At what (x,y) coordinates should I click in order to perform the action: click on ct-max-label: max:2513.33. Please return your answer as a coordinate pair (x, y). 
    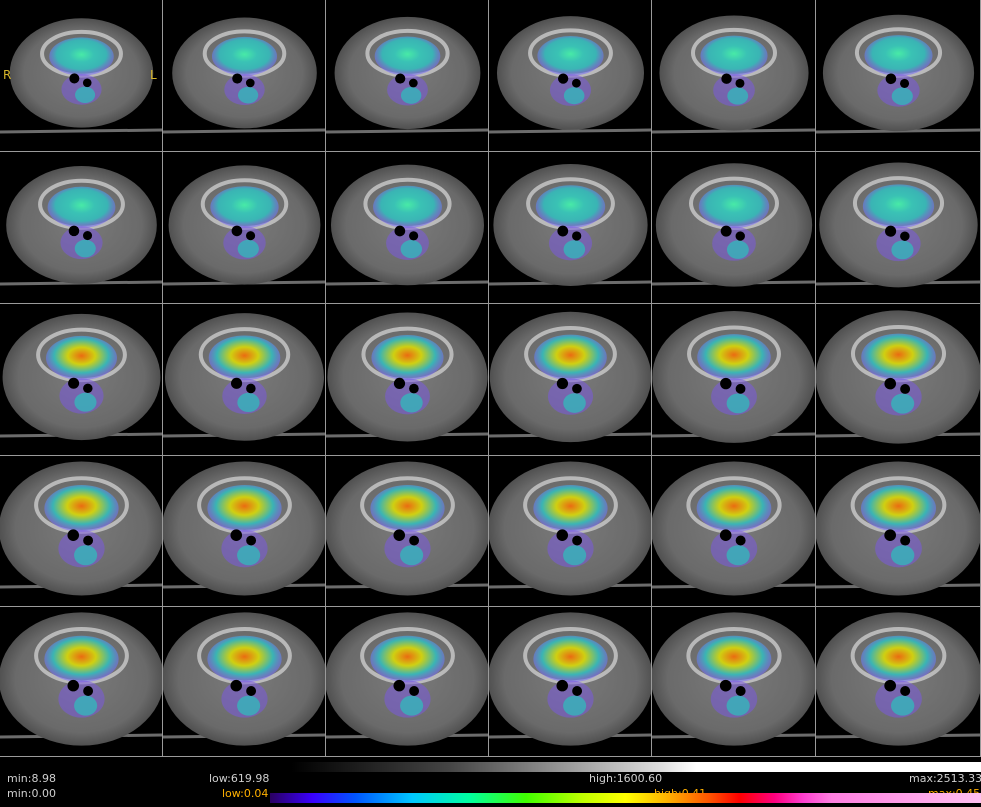
    Looking at the image, I should click on (945, 778).